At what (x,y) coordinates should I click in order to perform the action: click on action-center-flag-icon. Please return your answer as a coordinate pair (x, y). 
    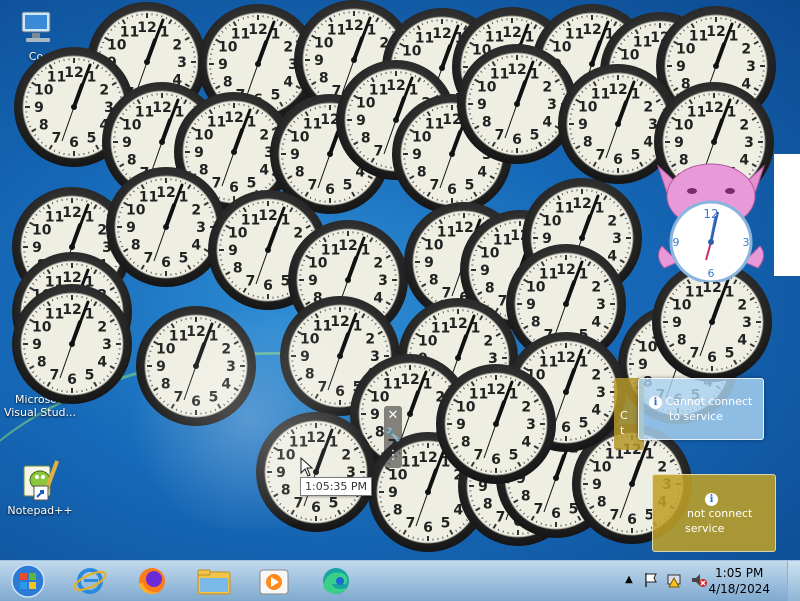
    Looking at the image, I should click on (651, 580).